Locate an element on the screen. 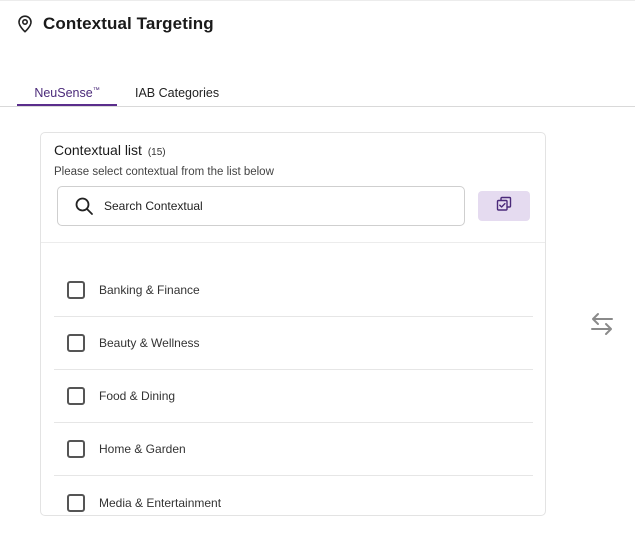  tab-neusense-label: NeuSense is located at coordinates (63, 93).